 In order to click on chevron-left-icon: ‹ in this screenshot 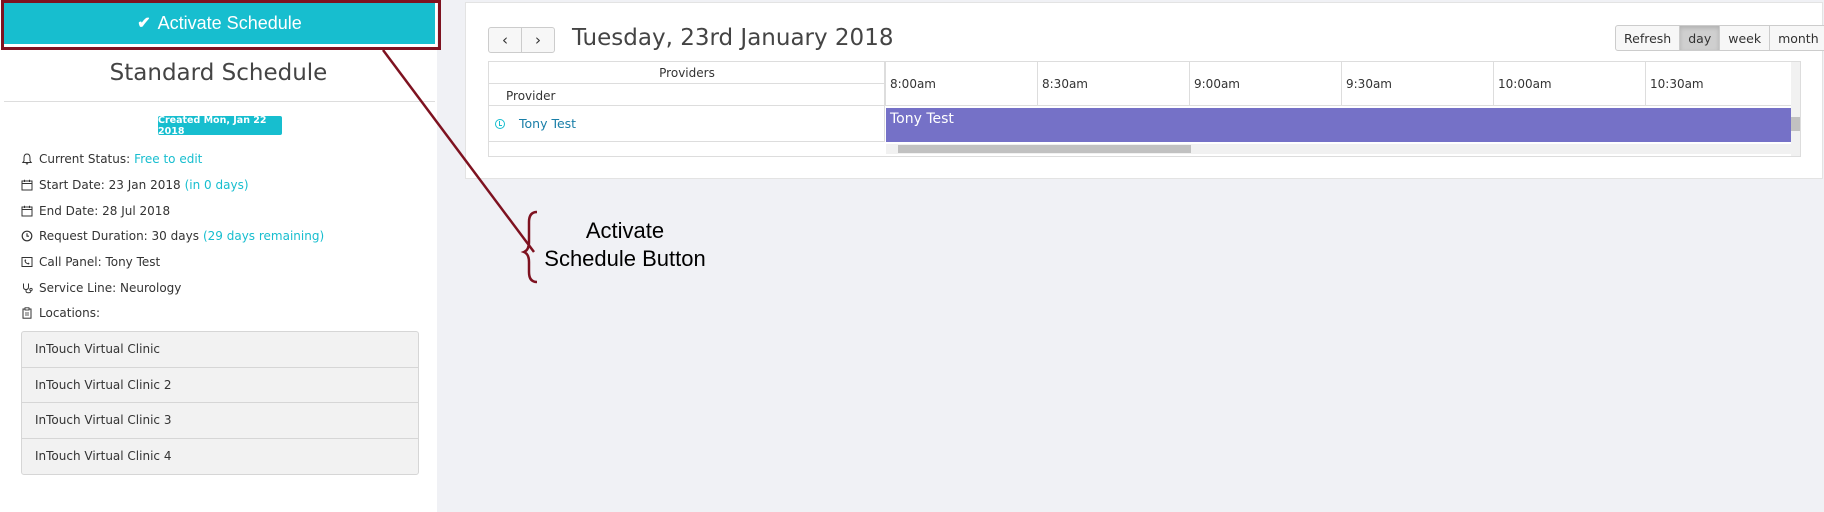, I will do `click(505, 40)`.